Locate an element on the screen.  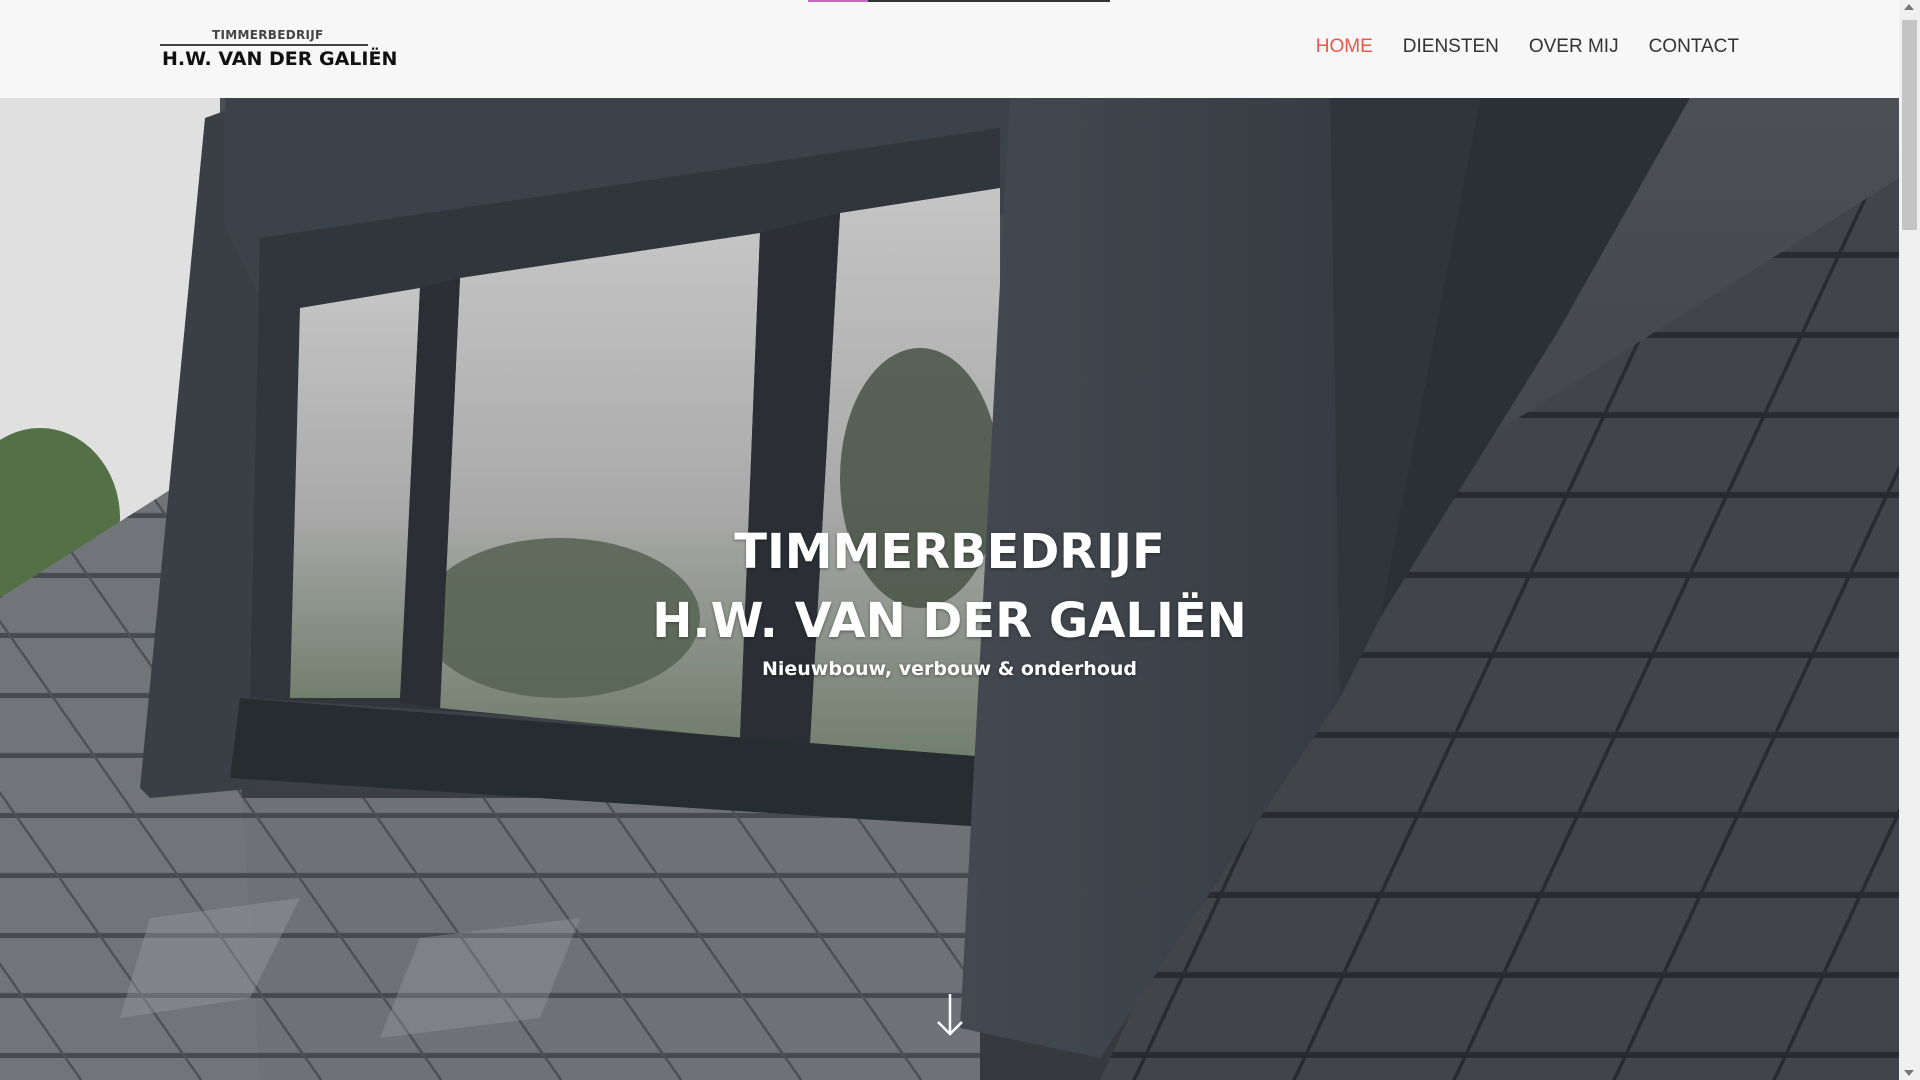
logo-top-line: TIMMERBEDRIJF is located at coordinates (268, 35).